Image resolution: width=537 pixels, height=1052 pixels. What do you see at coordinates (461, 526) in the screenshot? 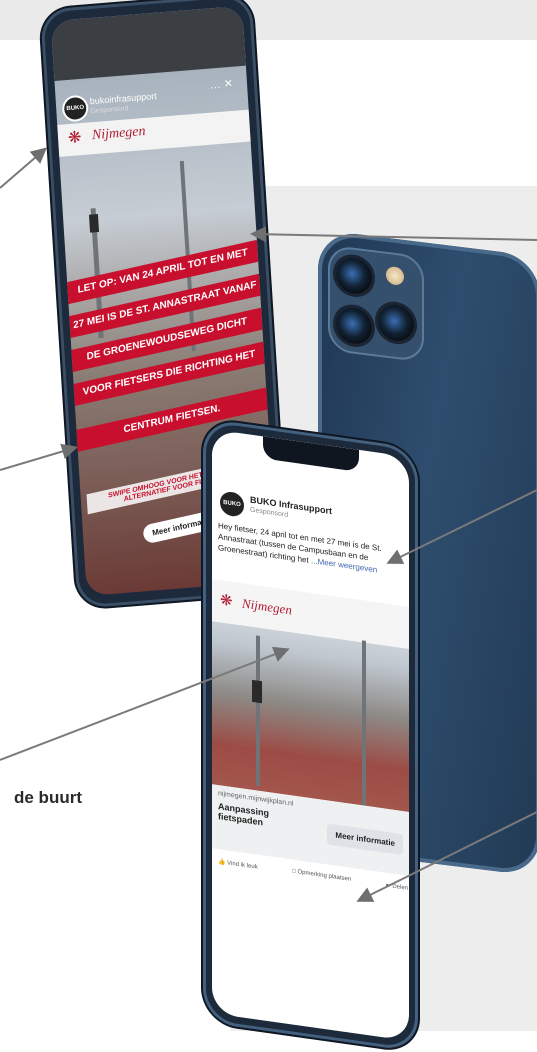
I see `arrow-to-post-text` at bounding box center [461, 526].